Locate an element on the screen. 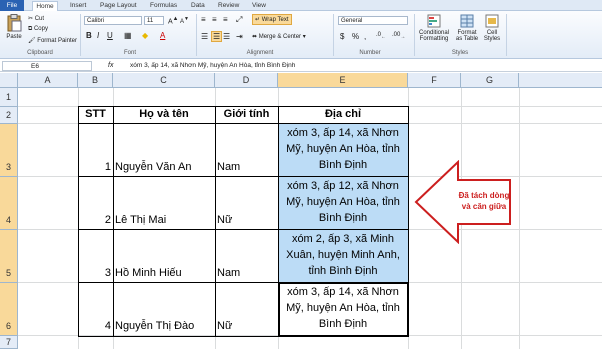  tab-insert: Insert is located at coordinates (78, 6).